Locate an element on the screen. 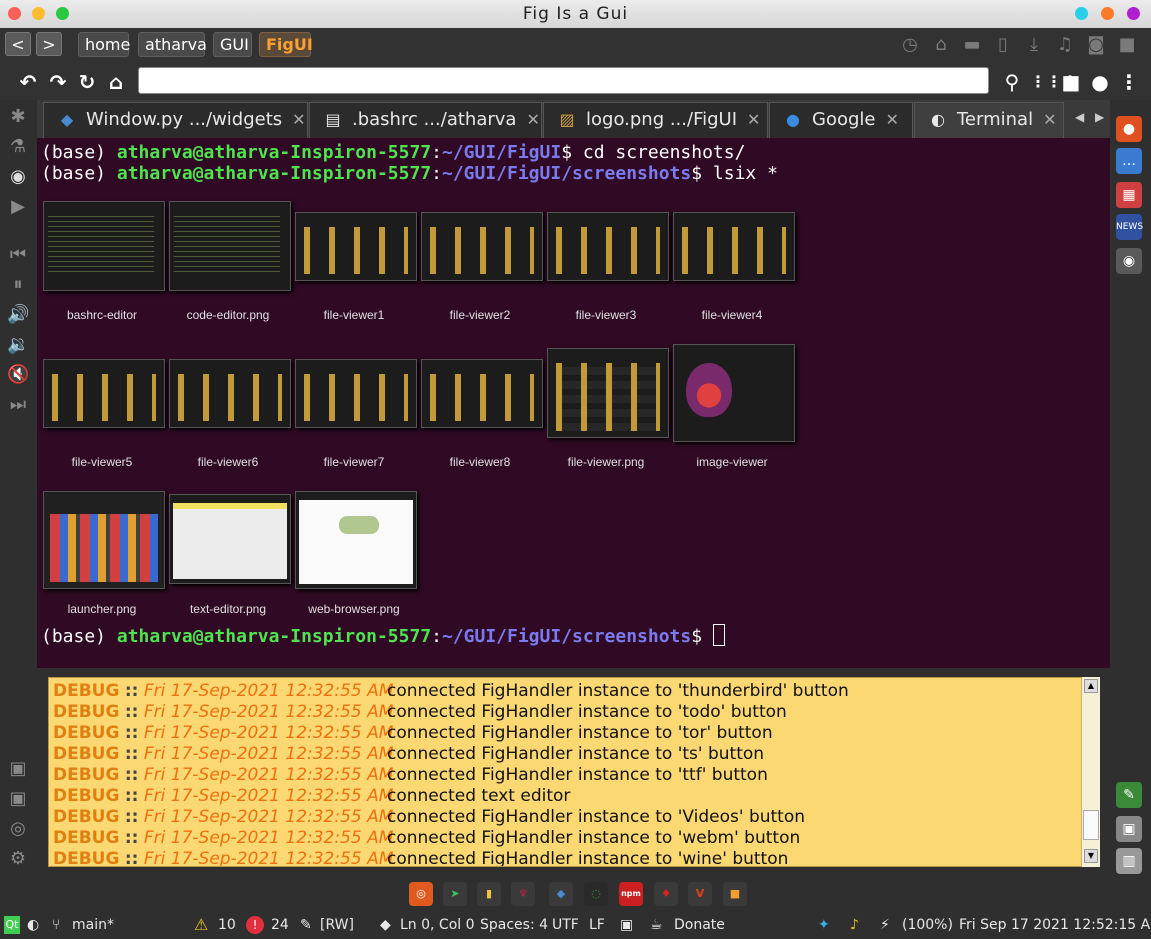 Image resolution: width=1151 pixels, height=939 pixels. volume-up-icon: 🔊 is located at coordinates (18, 315).